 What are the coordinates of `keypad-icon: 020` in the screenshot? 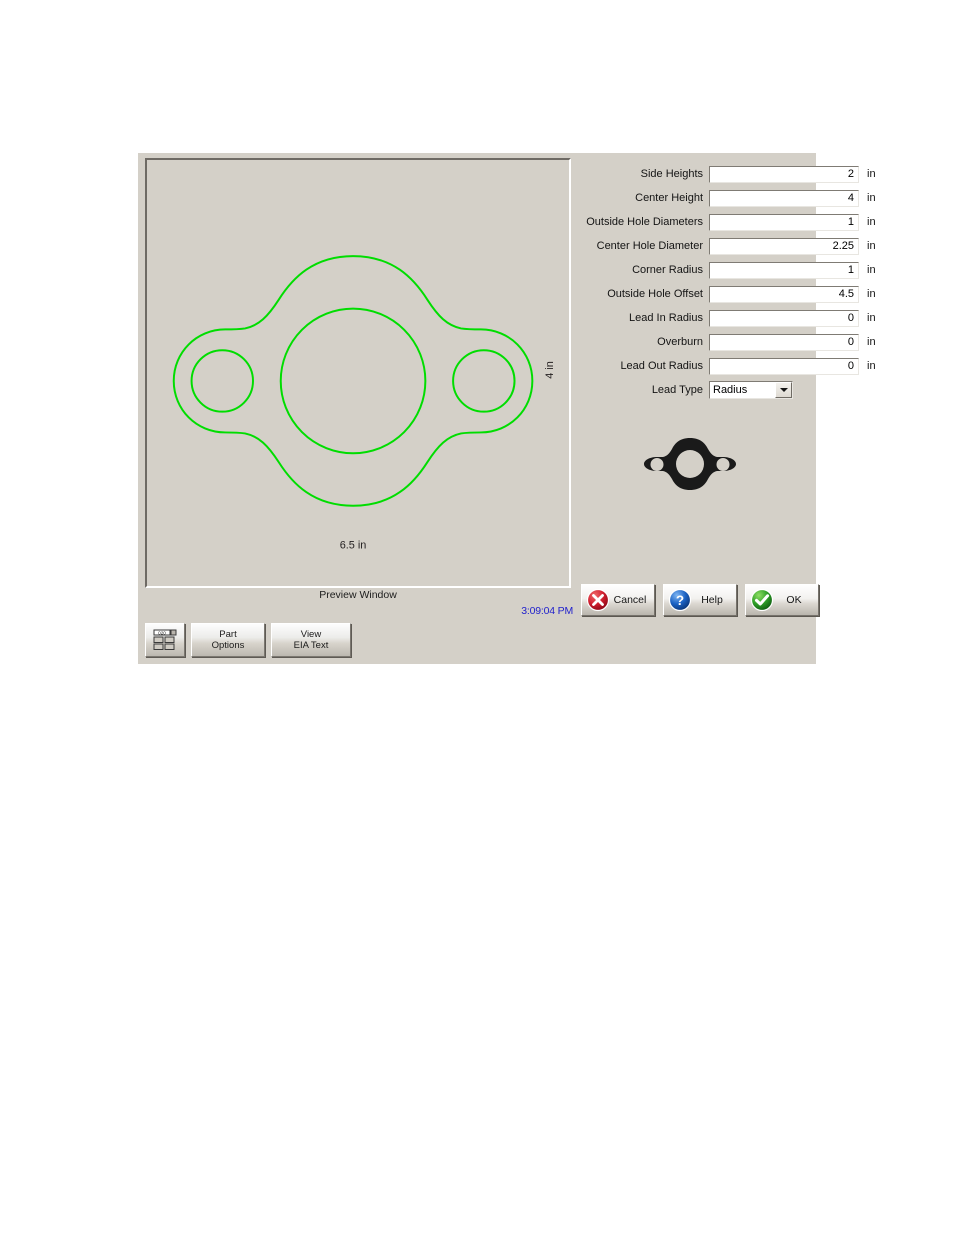 It's located at (165, 639).